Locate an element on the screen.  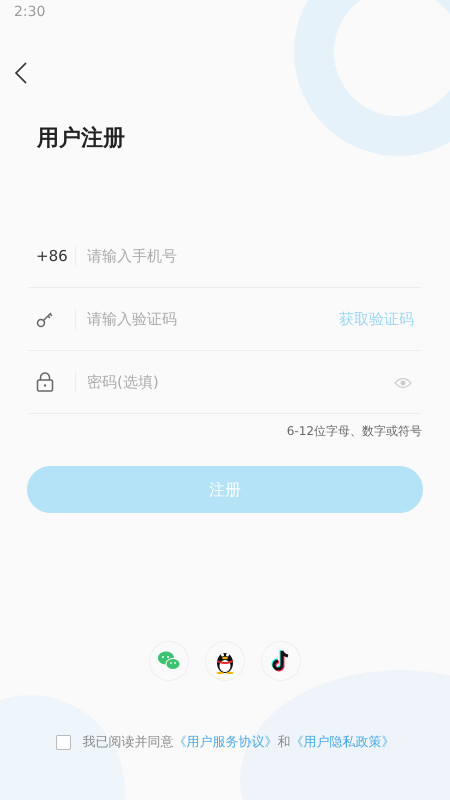
penguin-login-button is located at coordinates (225, 661).